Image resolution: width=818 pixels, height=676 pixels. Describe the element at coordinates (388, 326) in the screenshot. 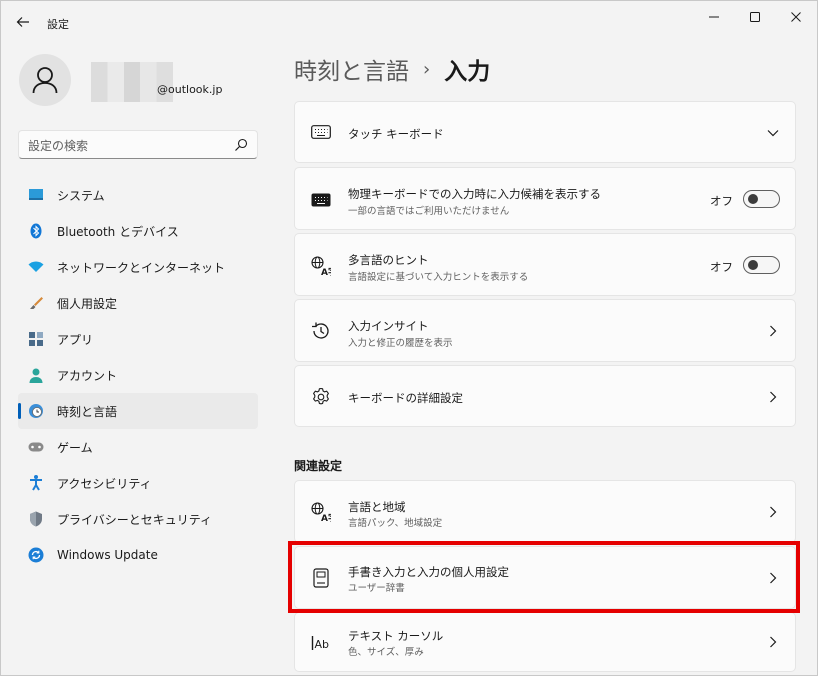

I see `card-title: 入力インサイト` at that location.